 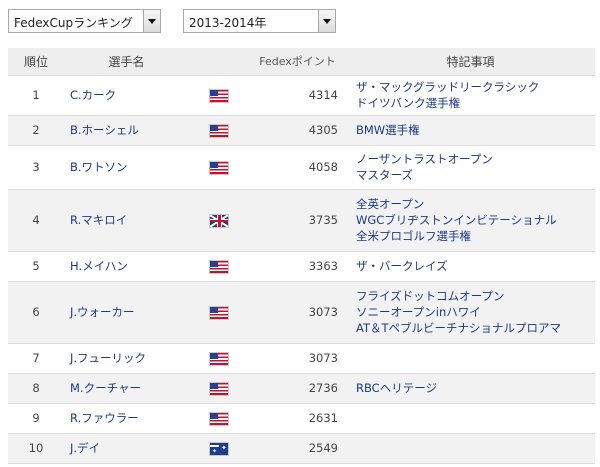 I want to click on tournament-link: WGCブリヂストンインビテーショナル, so click(x=475, y=220).